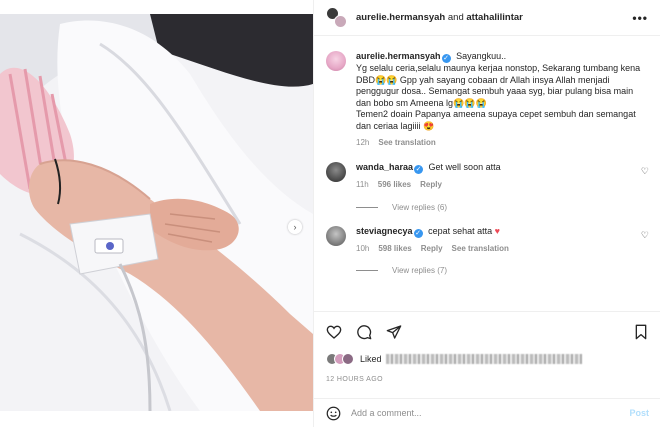 This screenshot has height=427, width=660. I want to click on collab-avatars, so click(337, 17).